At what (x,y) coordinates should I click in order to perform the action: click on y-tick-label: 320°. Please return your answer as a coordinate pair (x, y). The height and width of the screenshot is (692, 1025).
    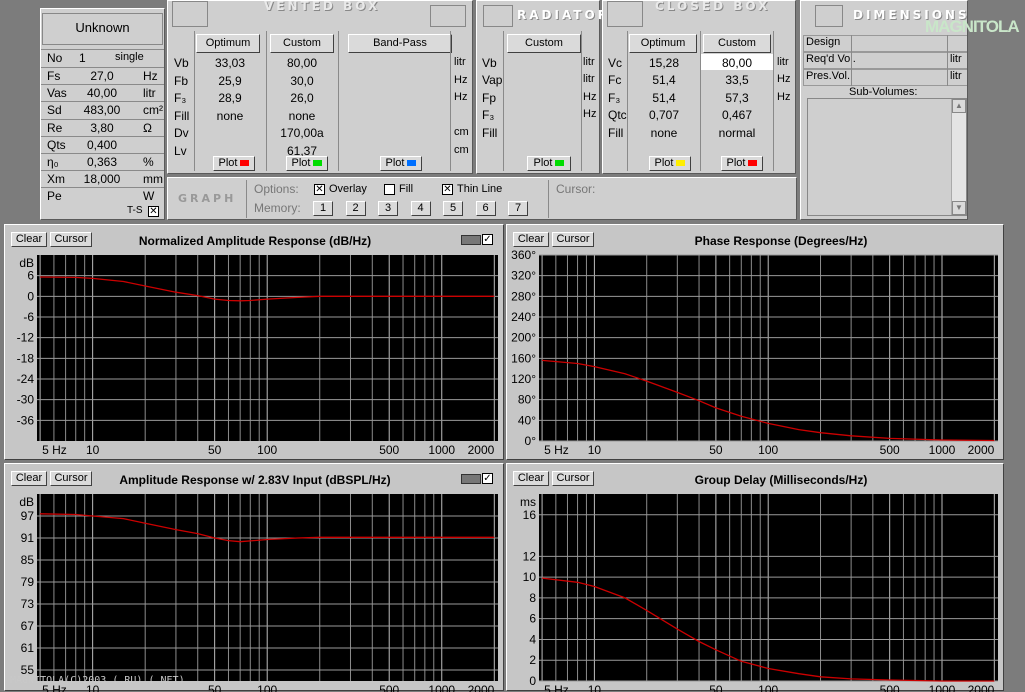
    Looking at the image, I should click on (523, 276).